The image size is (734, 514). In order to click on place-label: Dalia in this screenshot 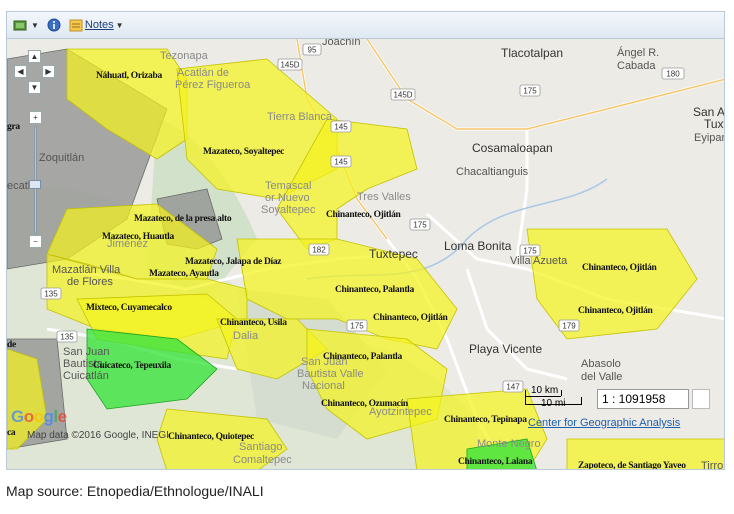, I will do `click(246, 336)`.